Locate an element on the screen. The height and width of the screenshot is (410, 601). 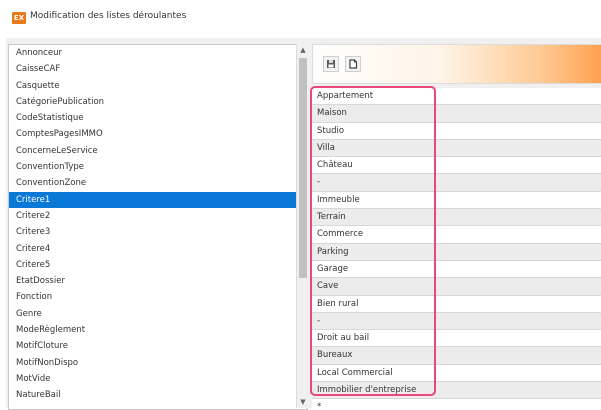
list-item: Fonction is located at coordinates (158, 297).